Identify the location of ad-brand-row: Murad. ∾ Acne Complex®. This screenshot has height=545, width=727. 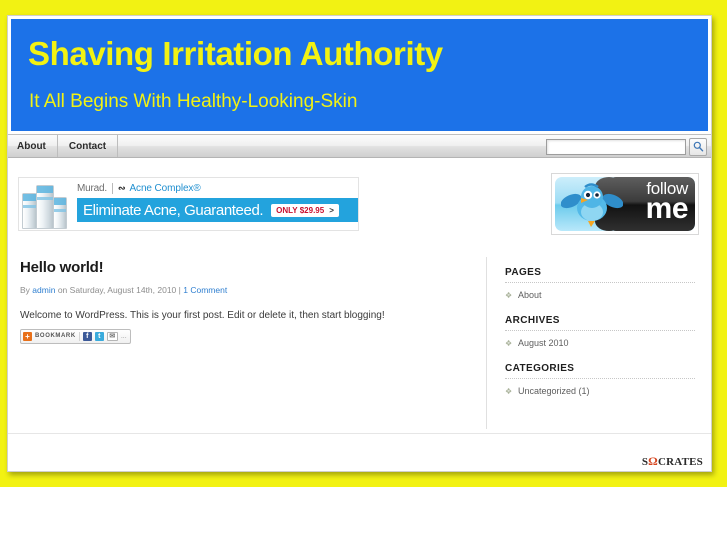
(139, 188).